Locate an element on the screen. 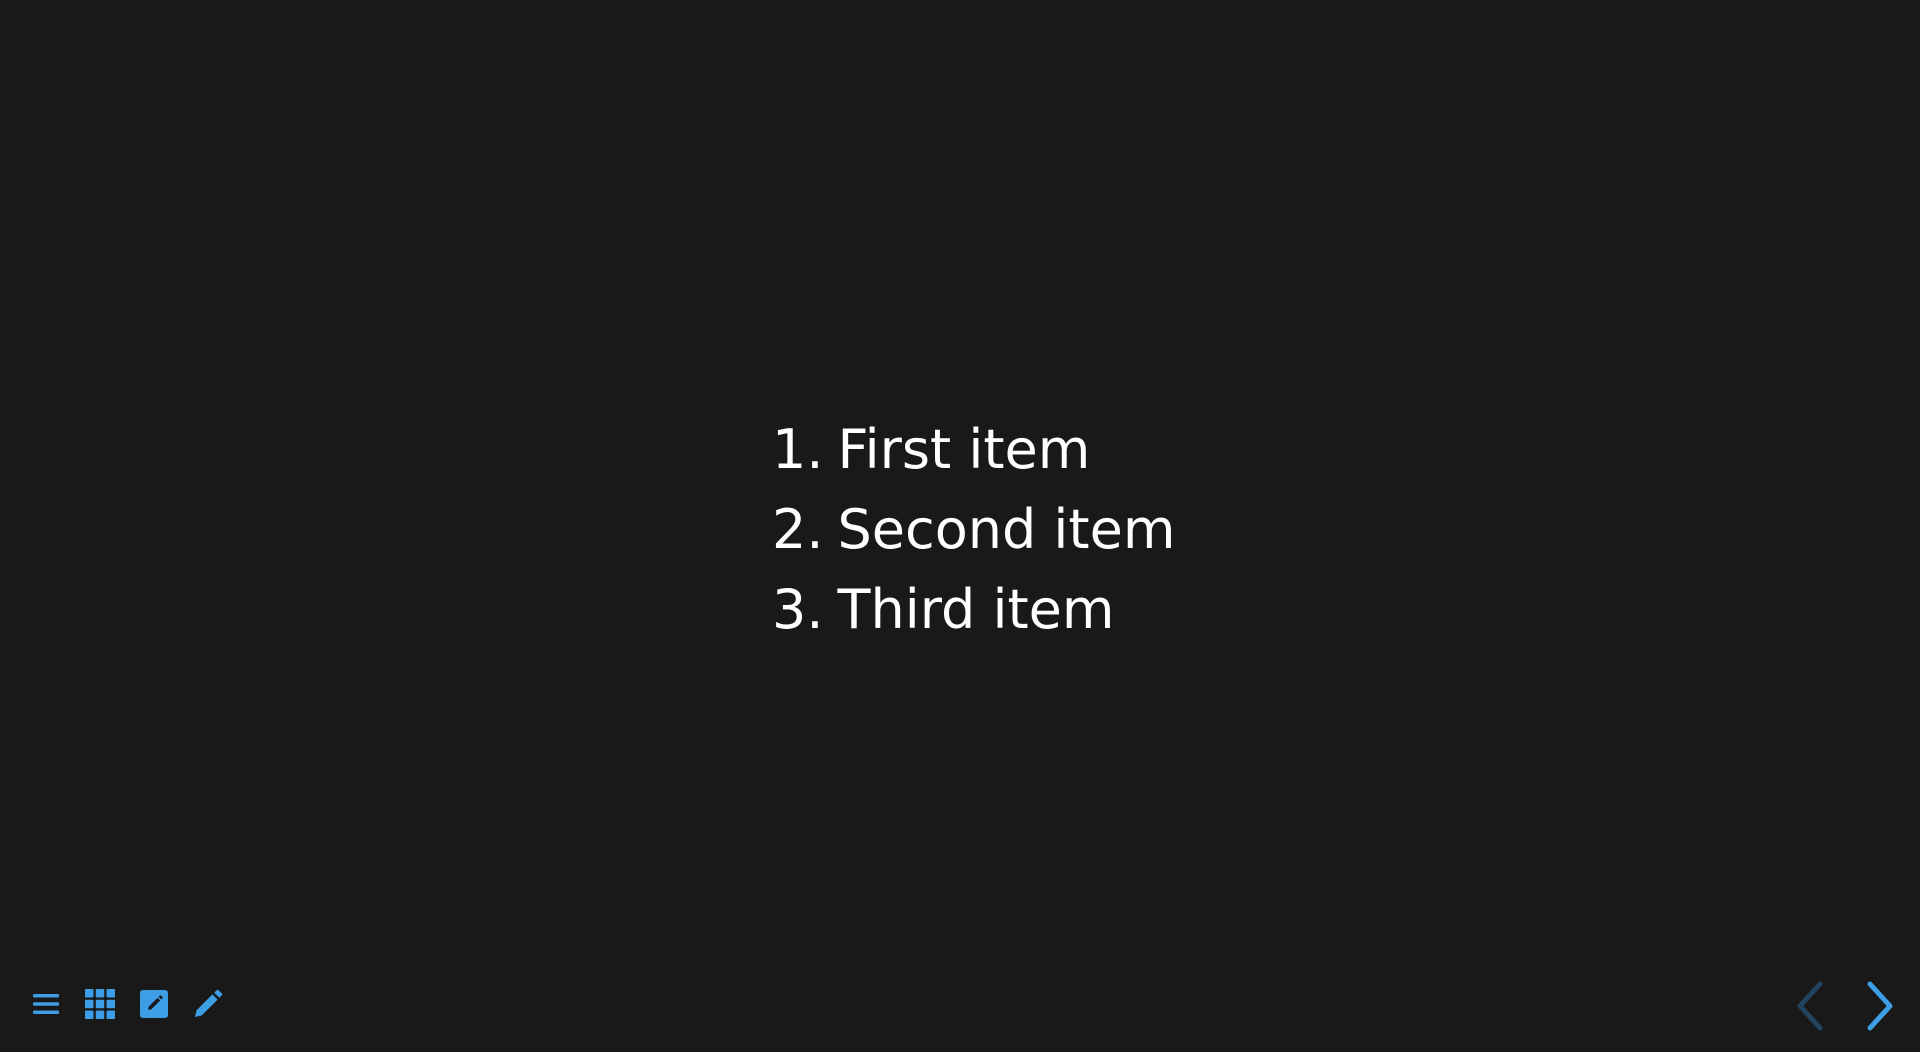 This screenshot has height=1052, width=1920. list-item-text: First item is located at coordinates (964, 449).